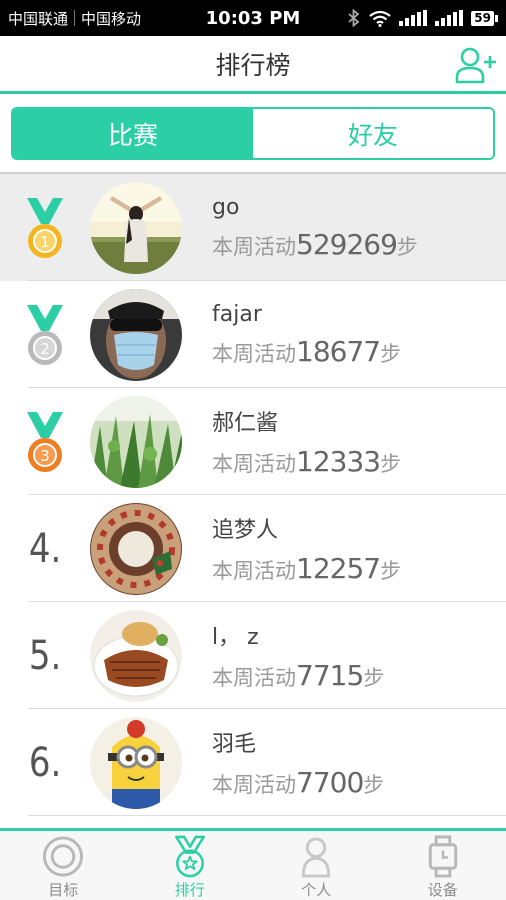 Image resolution: width=506 pixels, height=900 pixels. I want to click on user-info: 郝仁酱 本周活动 12333 步, so click(306, 441).